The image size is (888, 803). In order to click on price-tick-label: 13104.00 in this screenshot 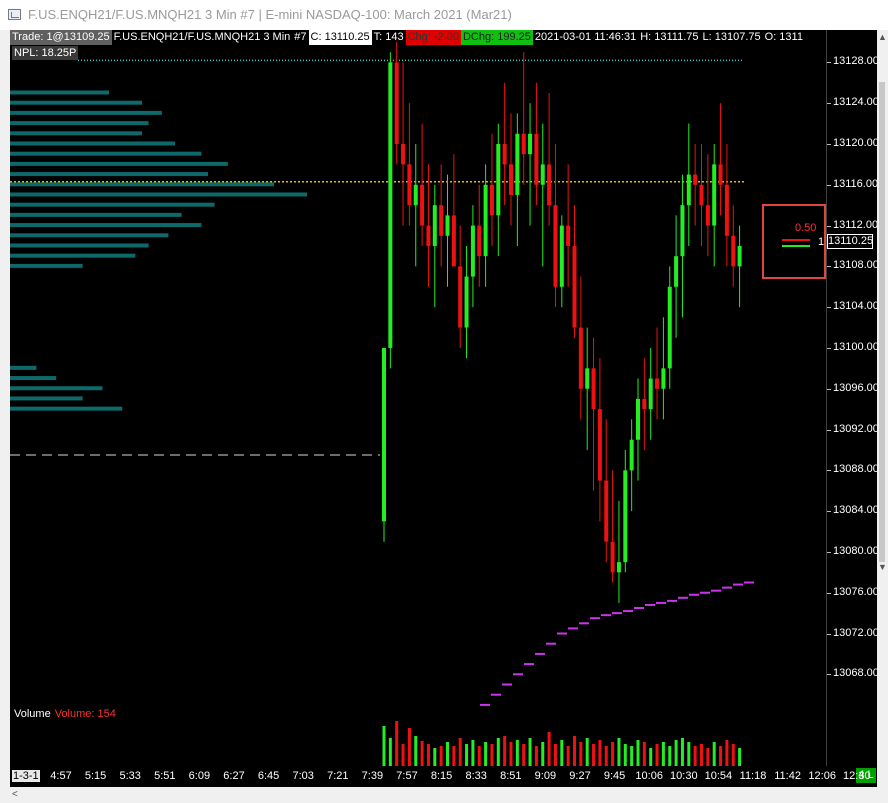, I will do `click(856, 306)`.